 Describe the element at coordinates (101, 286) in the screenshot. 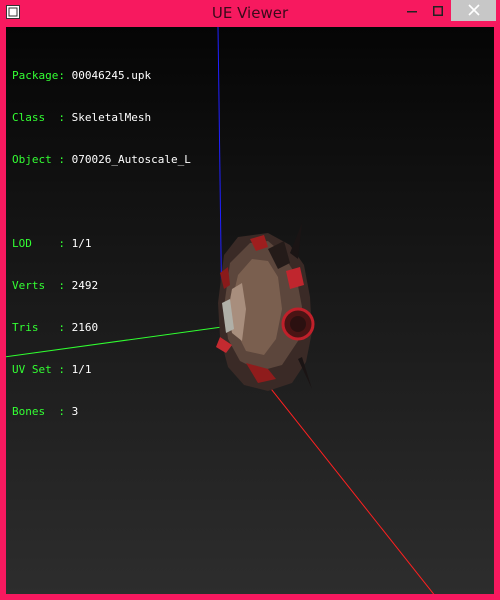

I see `info-row-verts: Verts : 2492` at that location.